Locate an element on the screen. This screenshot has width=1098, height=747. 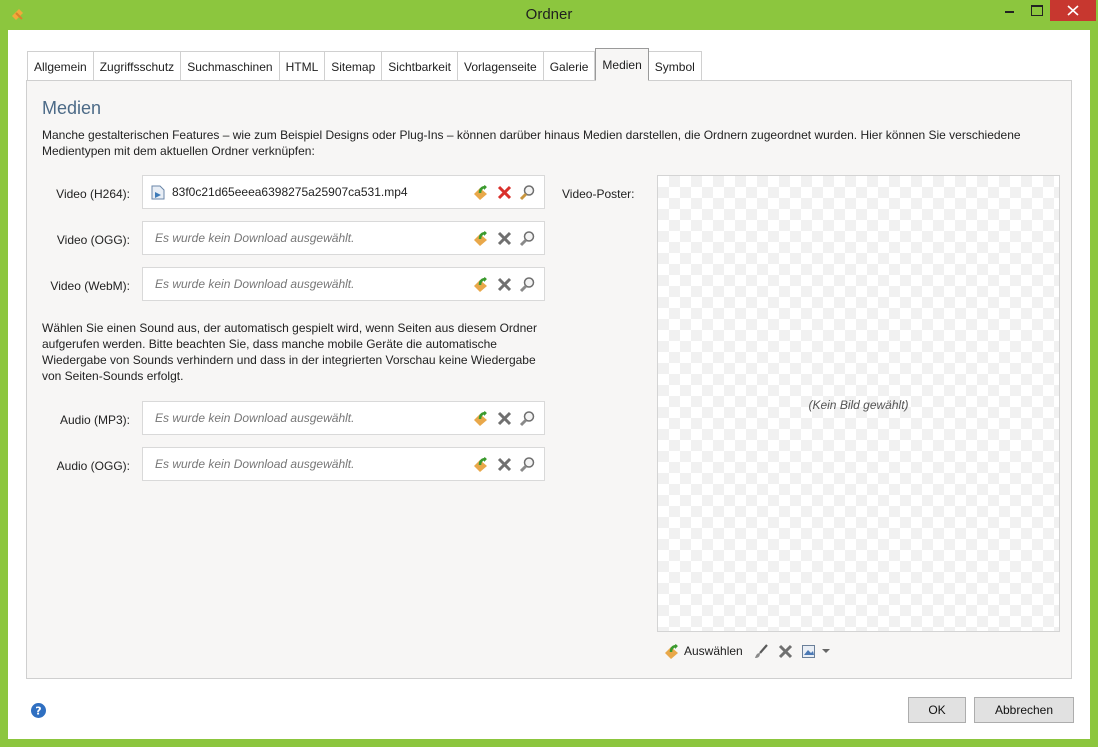
video-h264-value: 83f0c21d65eeea6398275a25907ca531.mp4 is located at coordinates (290, 192).